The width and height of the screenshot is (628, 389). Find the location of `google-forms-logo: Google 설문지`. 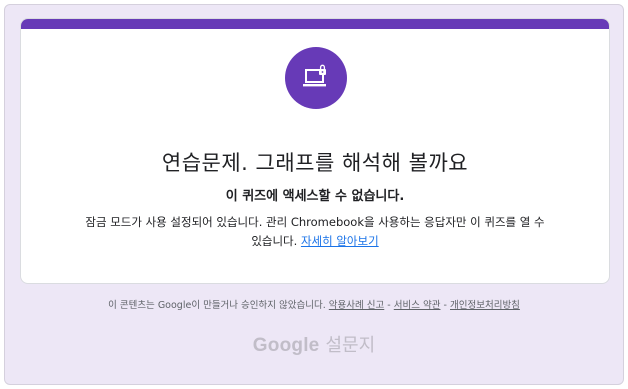

google-forms-logo: Google 설문지 is located at coordinates (314, 344).